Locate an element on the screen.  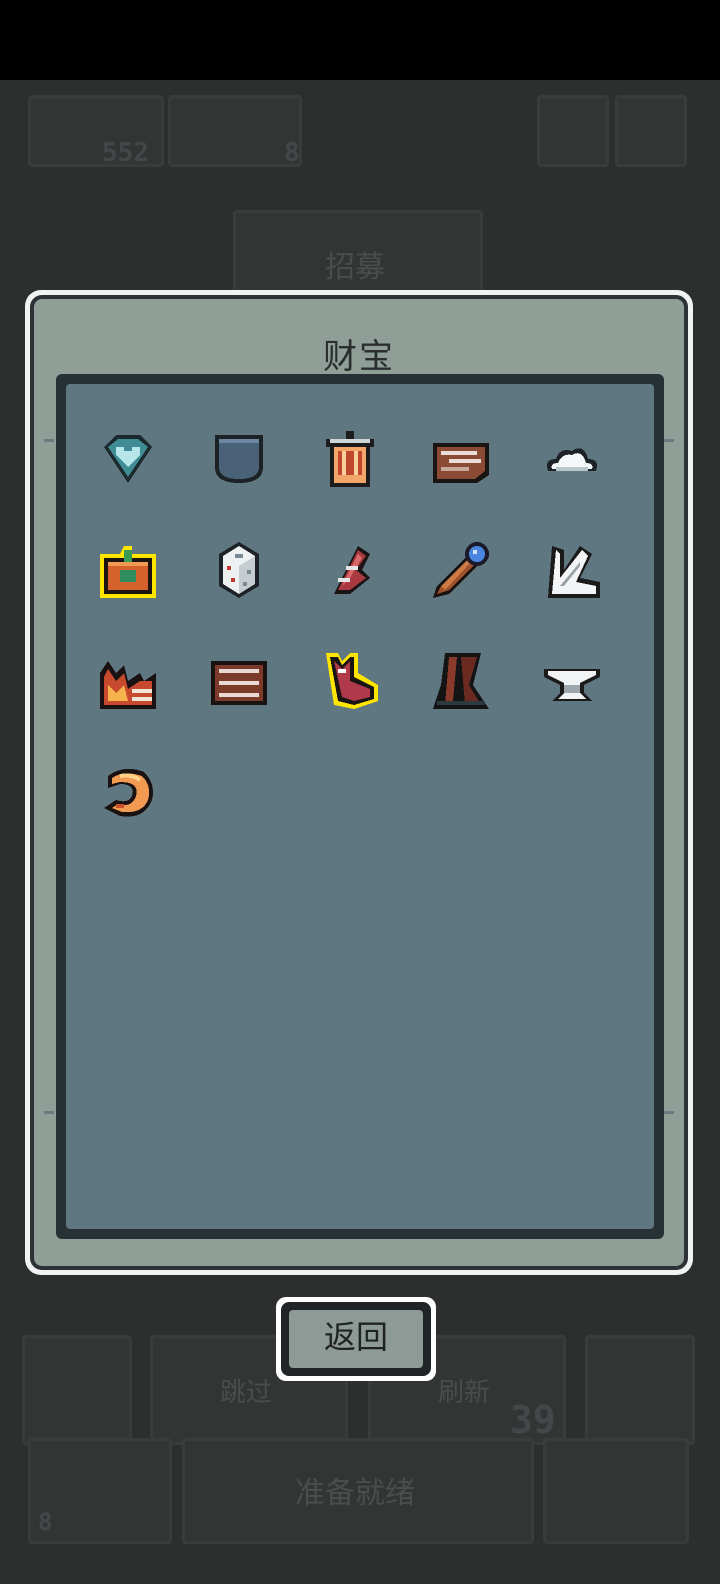
shield-pocket-icon is located at coordinates (239, 459).